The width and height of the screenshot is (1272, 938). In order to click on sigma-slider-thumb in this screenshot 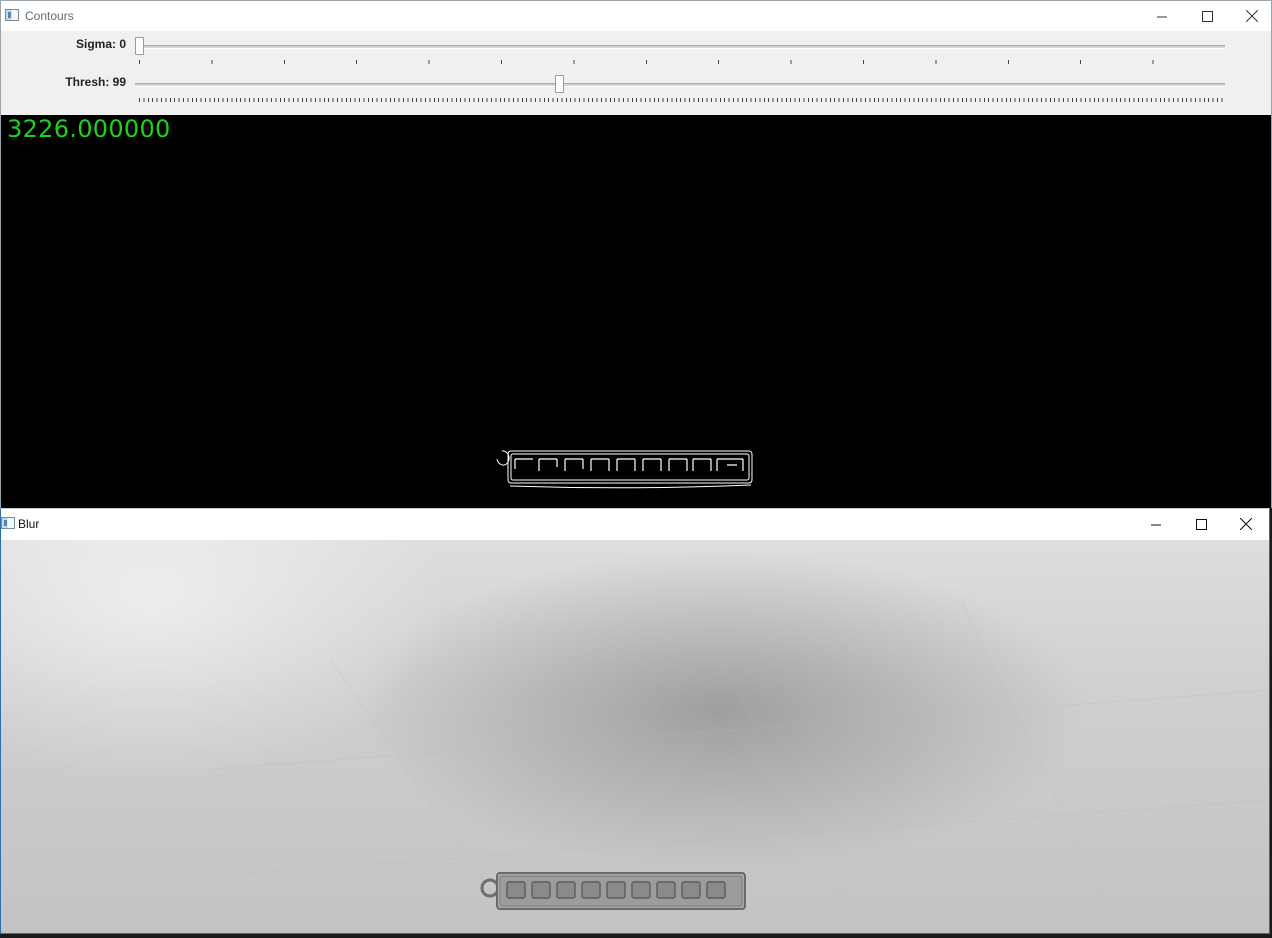, I will do `click(139, 46)`.